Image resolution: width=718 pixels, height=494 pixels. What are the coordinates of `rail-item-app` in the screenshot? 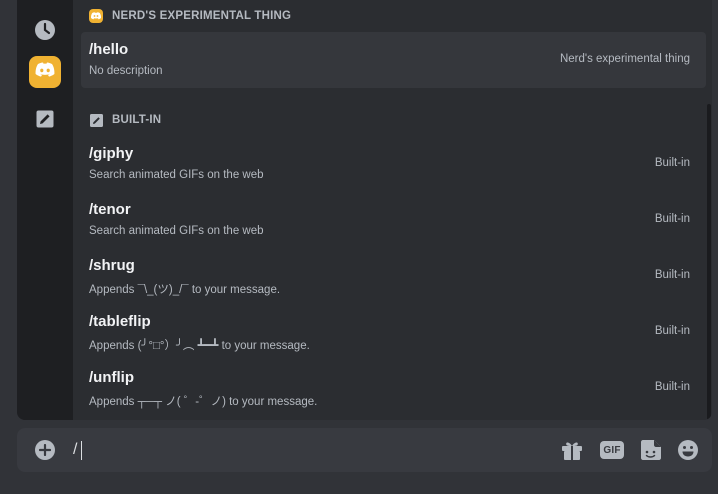 It's located at (45, 72).